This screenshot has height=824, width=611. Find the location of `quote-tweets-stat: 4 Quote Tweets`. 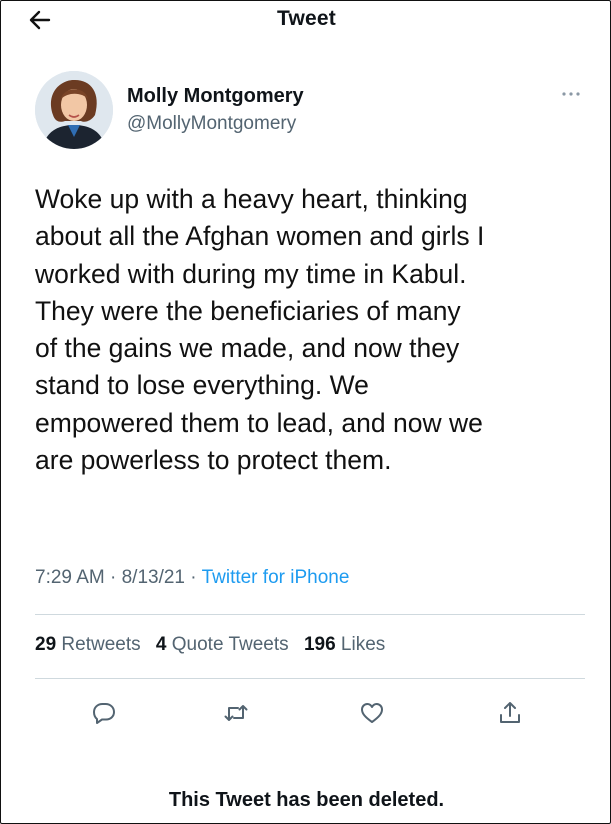

quote-tweets-stat: 4 Quote Tweets is located at coordinates (222, 644).